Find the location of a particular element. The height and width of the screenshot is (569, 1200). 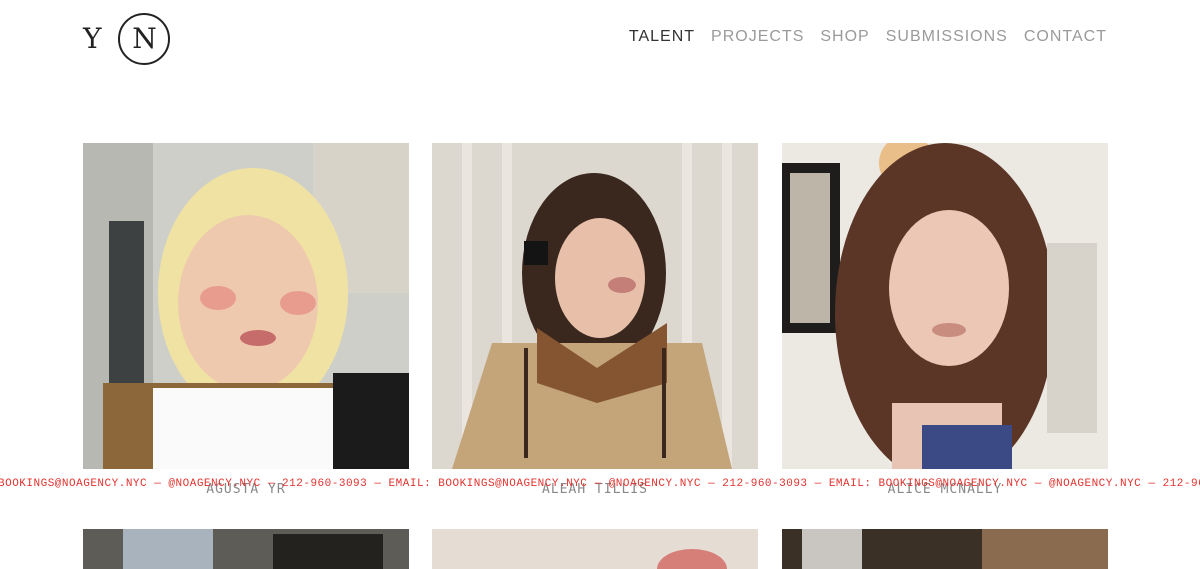

nav-contact: CONTACT is located at coordinates (1065, 37).